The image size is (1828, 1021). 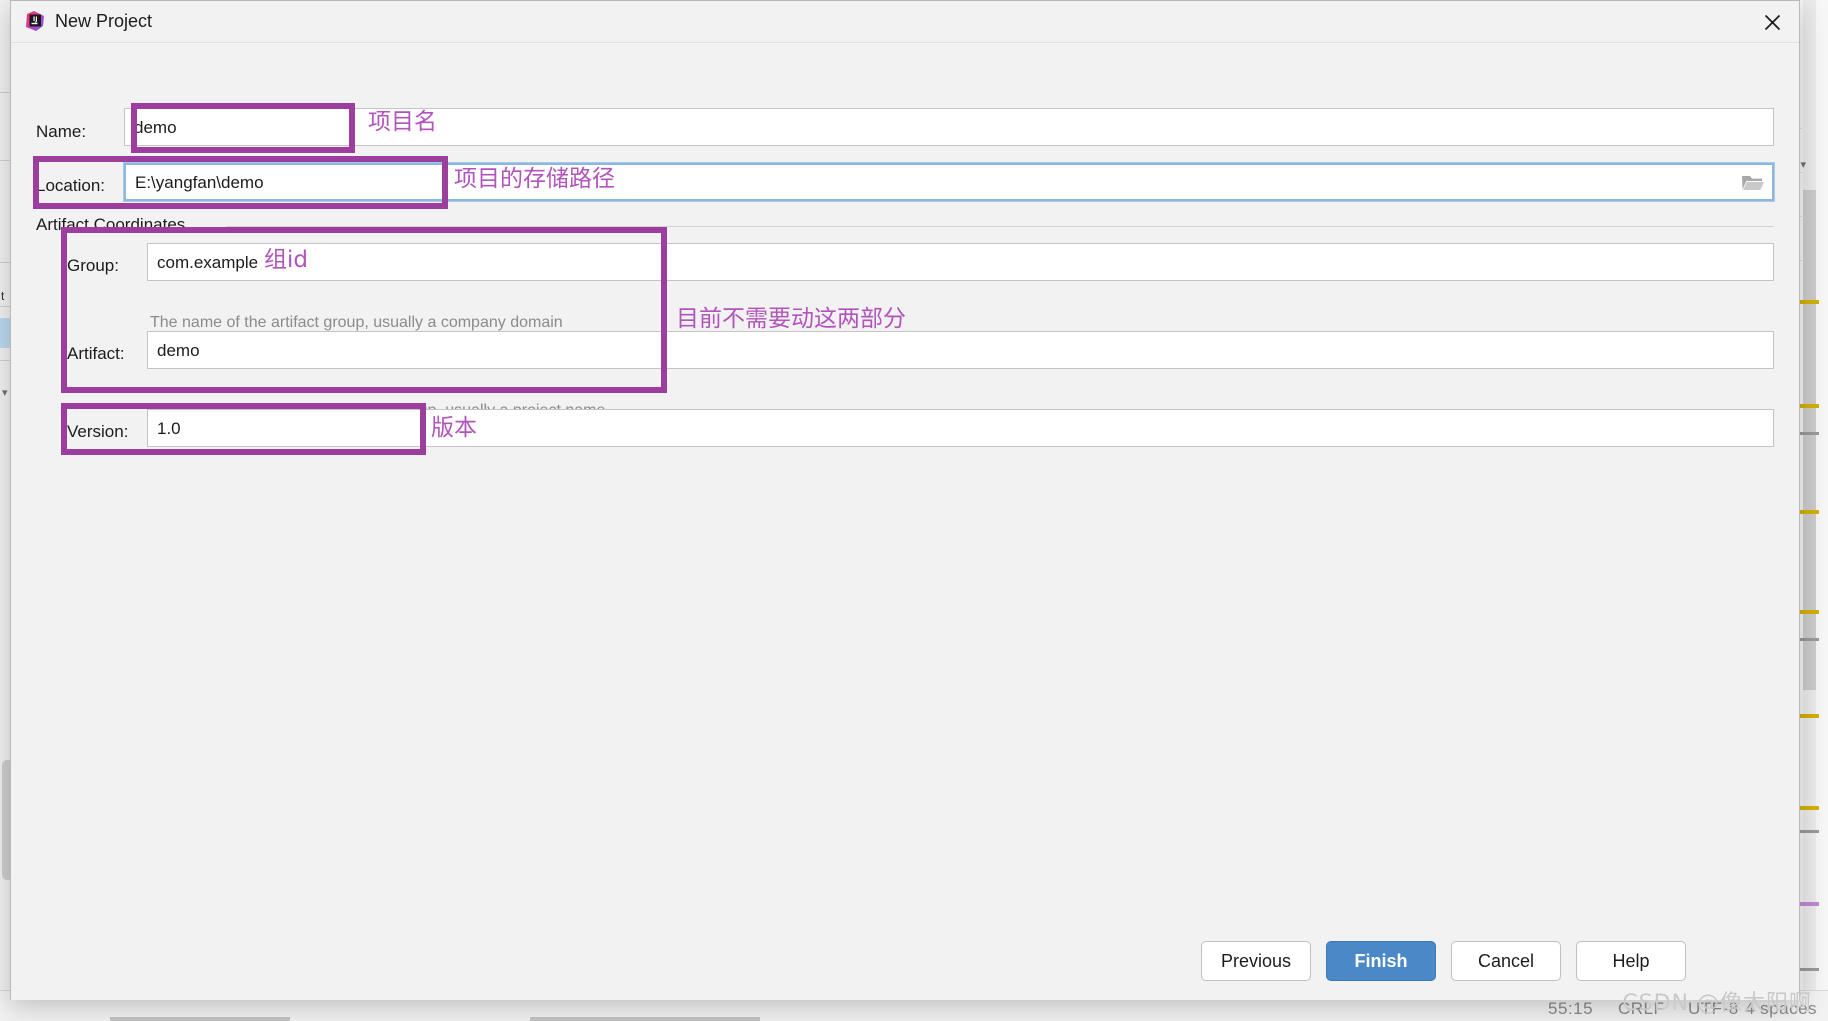 What do you see at coordinates (1717, 1003) in the screenshot?
I see `csdn-watermark: CSDN @像太阳啊` at bounding box center [1717, 1003].